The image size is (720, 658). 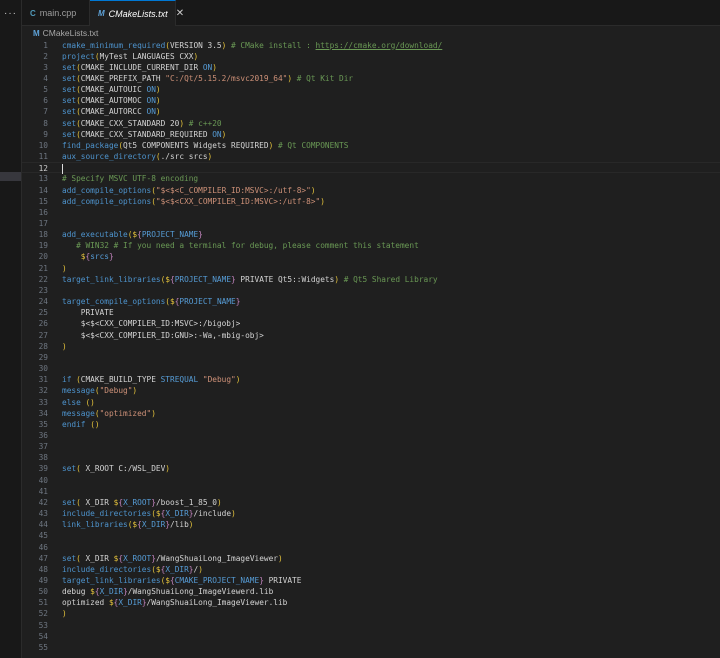 What do you see at coordinates (180, 13) in the screenshot?
I see `close-icon: ✕` at bounding box center [180, 13].